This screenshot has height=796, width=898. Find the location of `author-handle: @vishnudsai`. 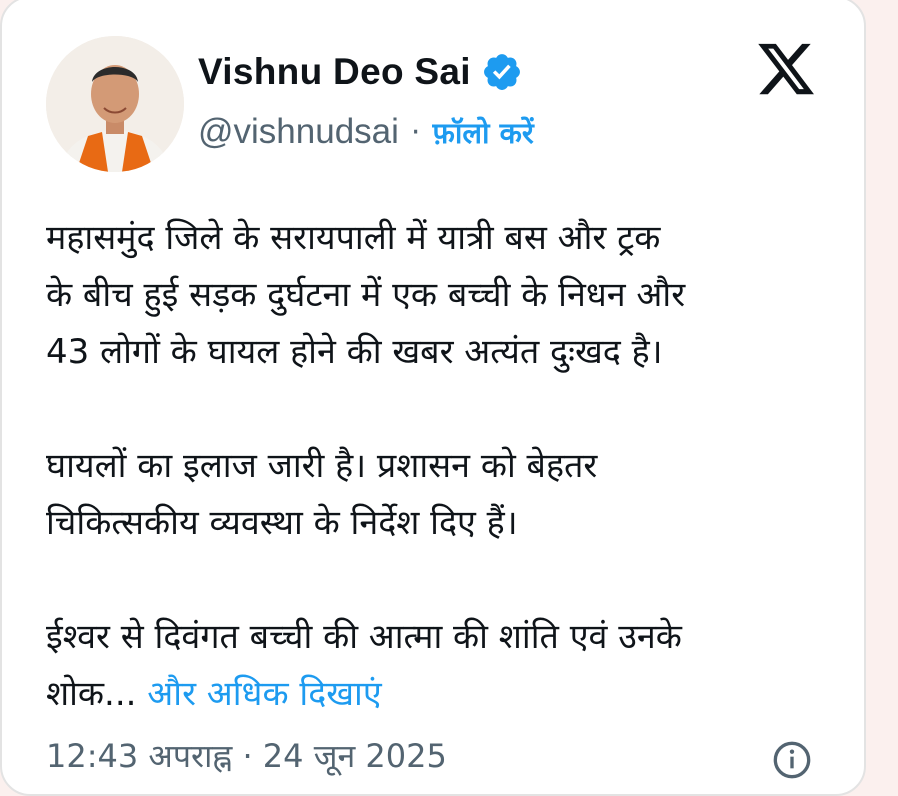

author-handle: @vishnudsai is located at coordinates (298, 132).